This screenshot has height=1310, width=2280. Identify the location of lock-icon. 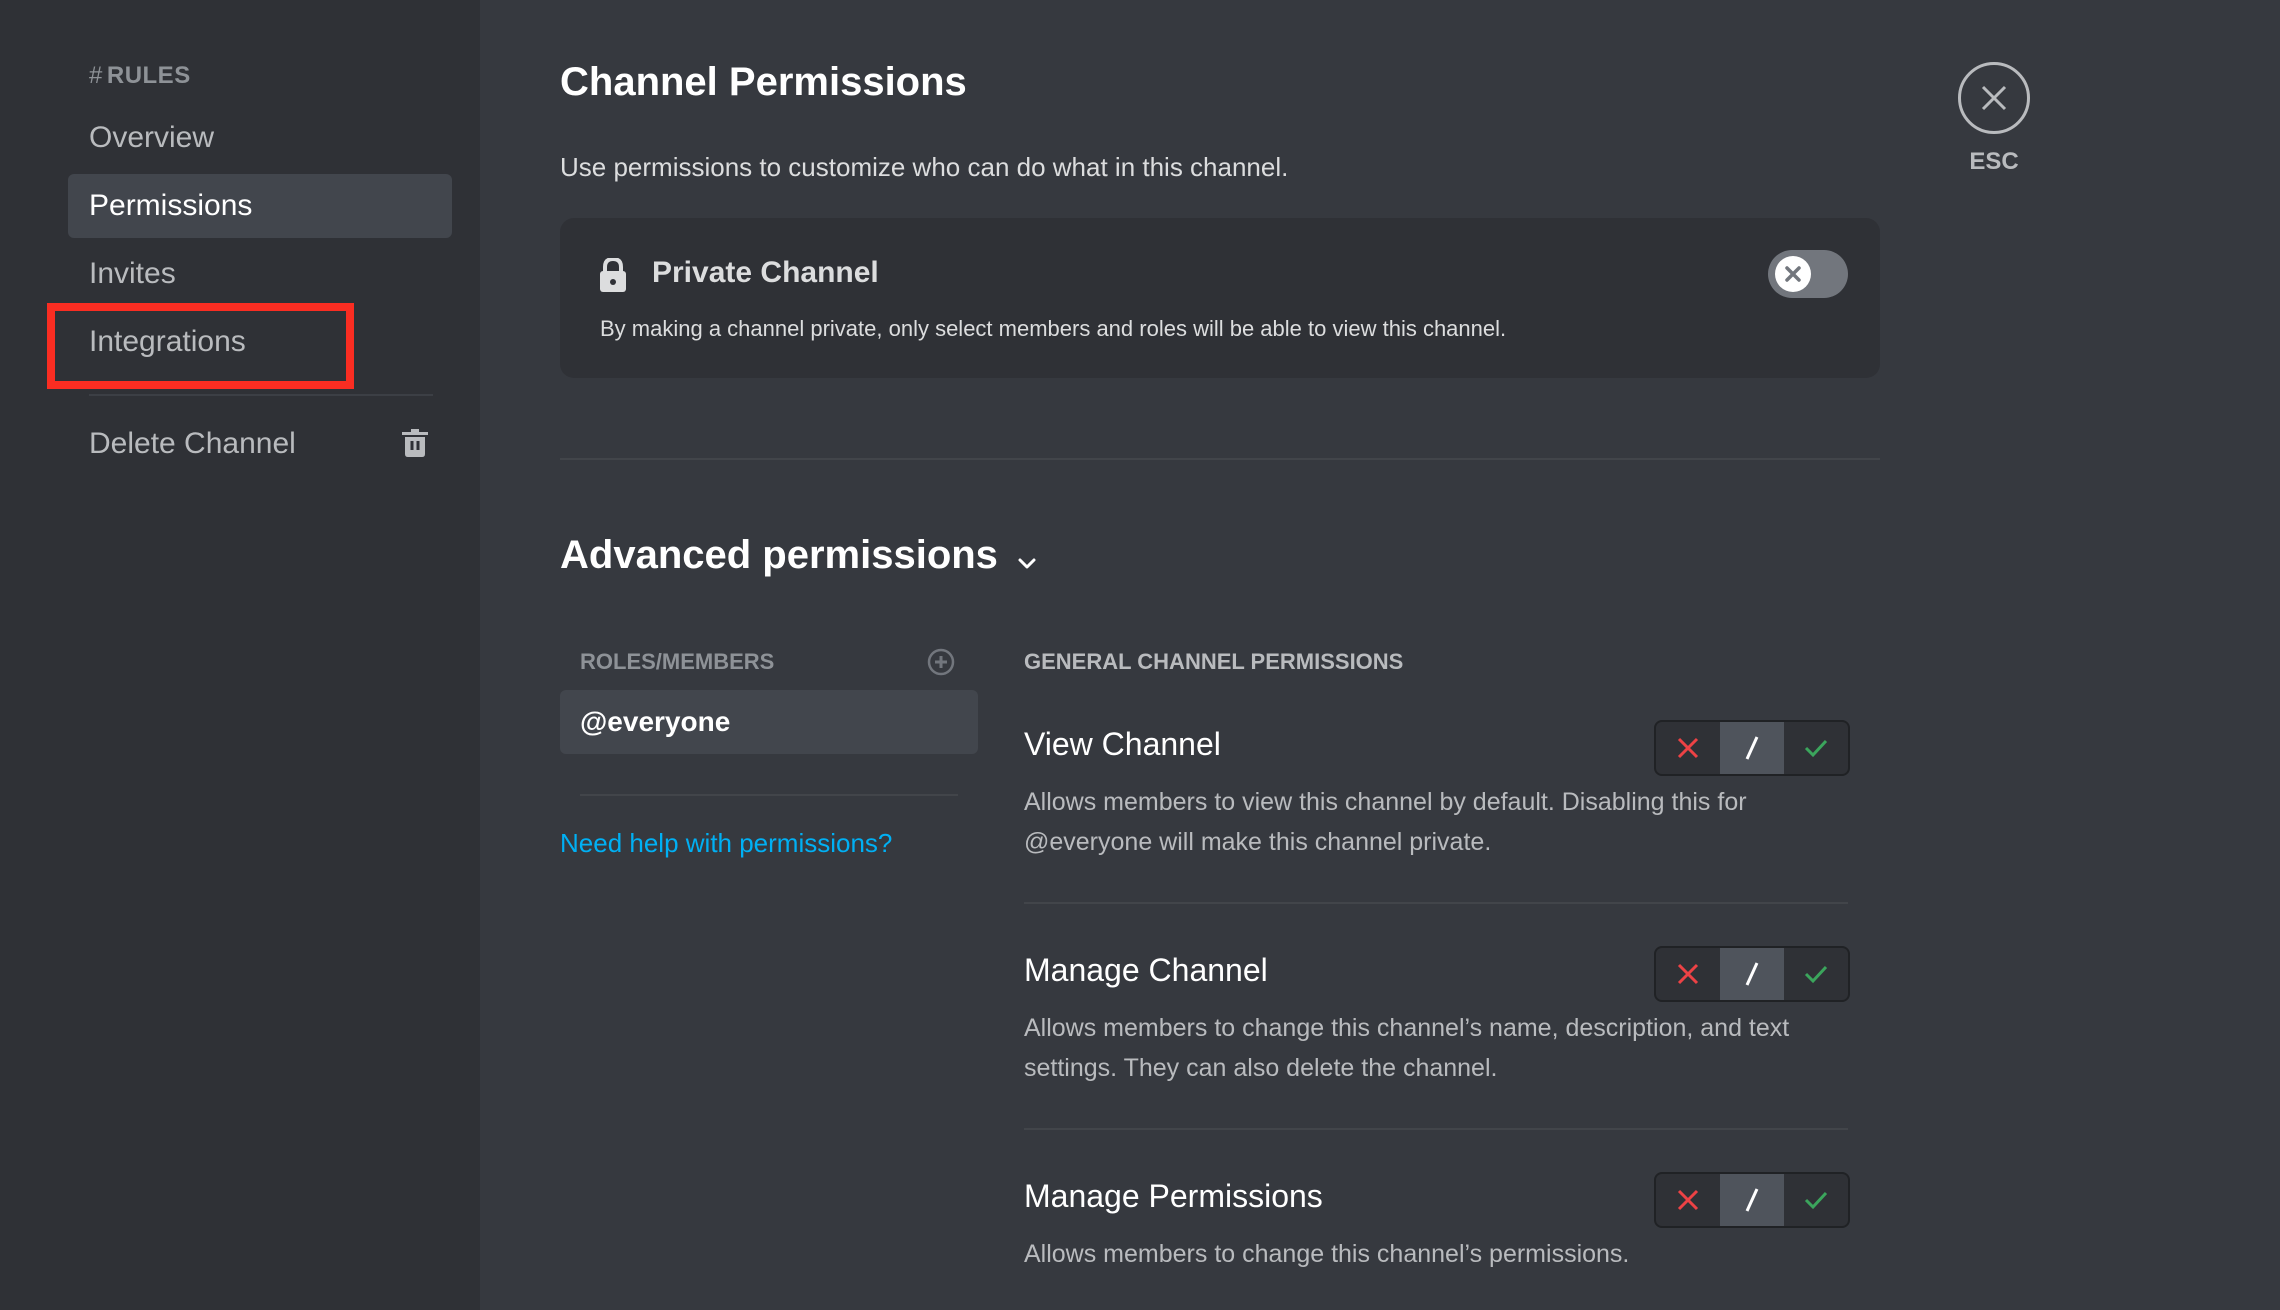
(613, 275).